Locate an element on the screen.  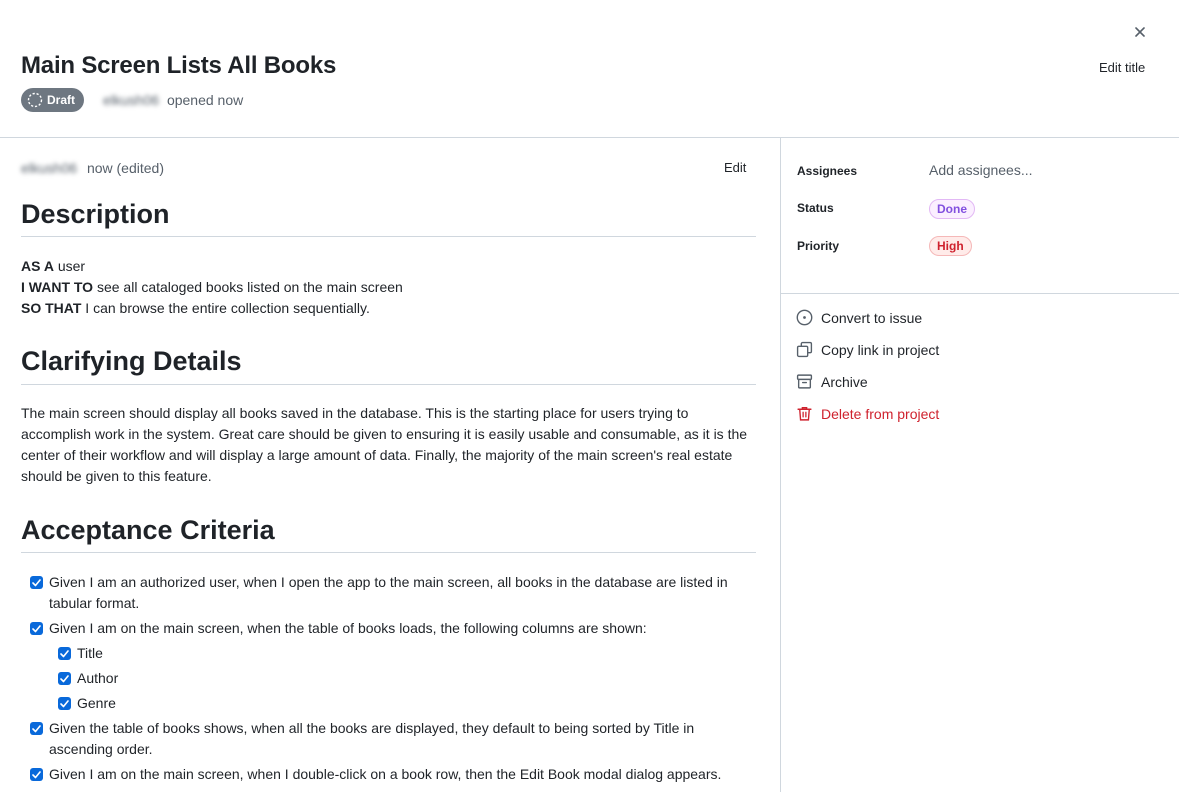
draft-status-badge: Draft is located at coordinates (53, 100).